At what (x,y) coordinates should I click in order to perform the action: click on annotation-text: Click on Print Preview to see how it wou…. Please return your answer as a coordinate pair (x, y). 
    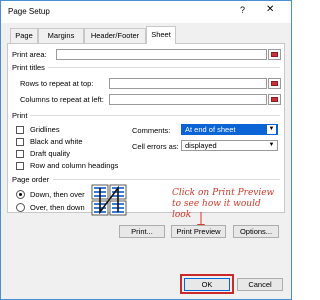
    Looking at the image, I should click on (223, 204).